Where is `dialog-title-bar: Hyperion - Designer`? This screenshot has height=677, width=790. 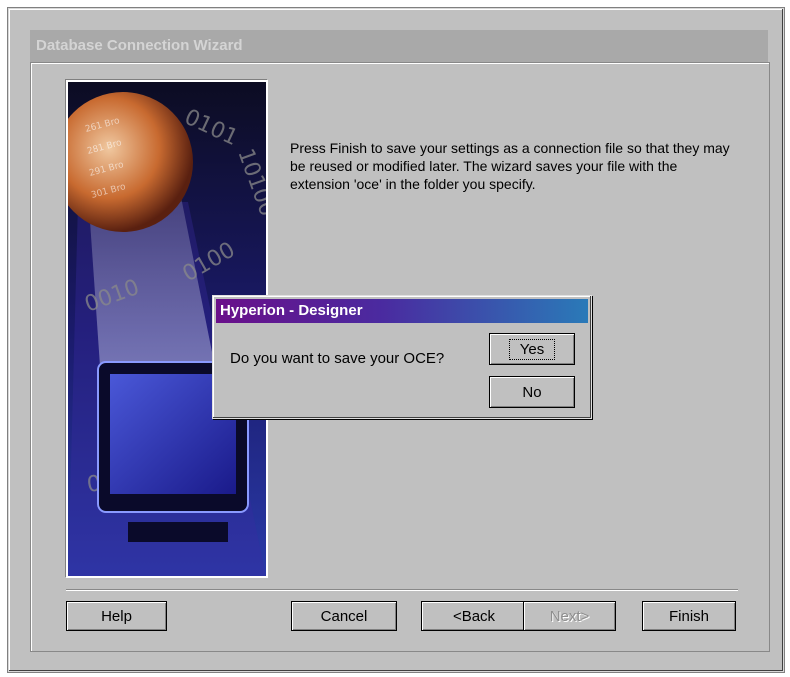 dialog-title-bar: Hyperion - Designer is located at coordinates (402, 311).